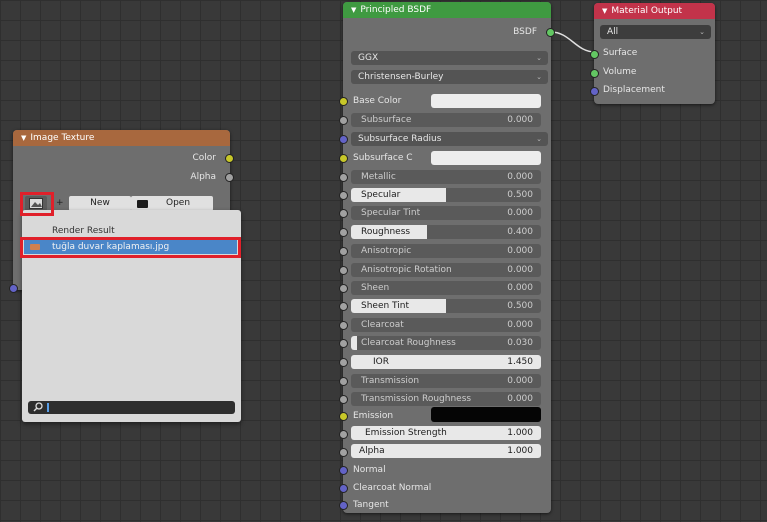 This screenshot has width=767, height=522. Describe the element at coordinates (655, 32) in the screenshot. I see `target-dropdown: All ⌄` at that location.